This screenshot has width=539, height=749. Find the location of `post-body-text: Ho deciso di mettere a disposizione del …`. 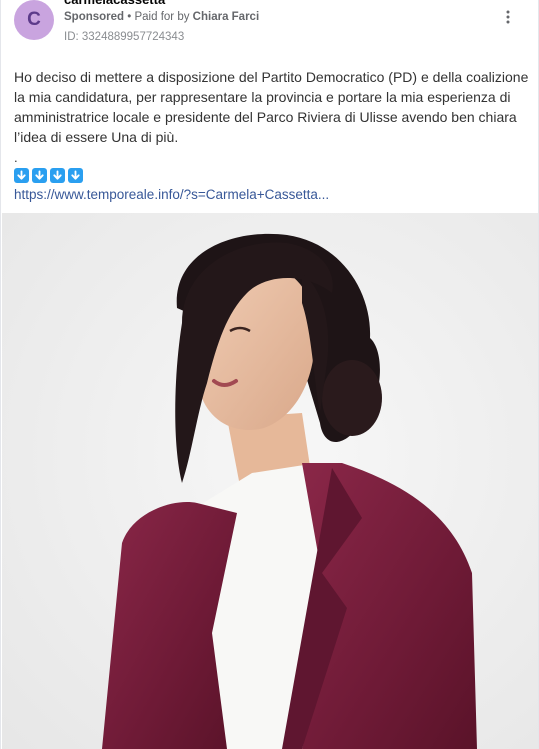

post-body-text: Ho deciso di mettere a disposizione del … is located at coordinates (271, 107).